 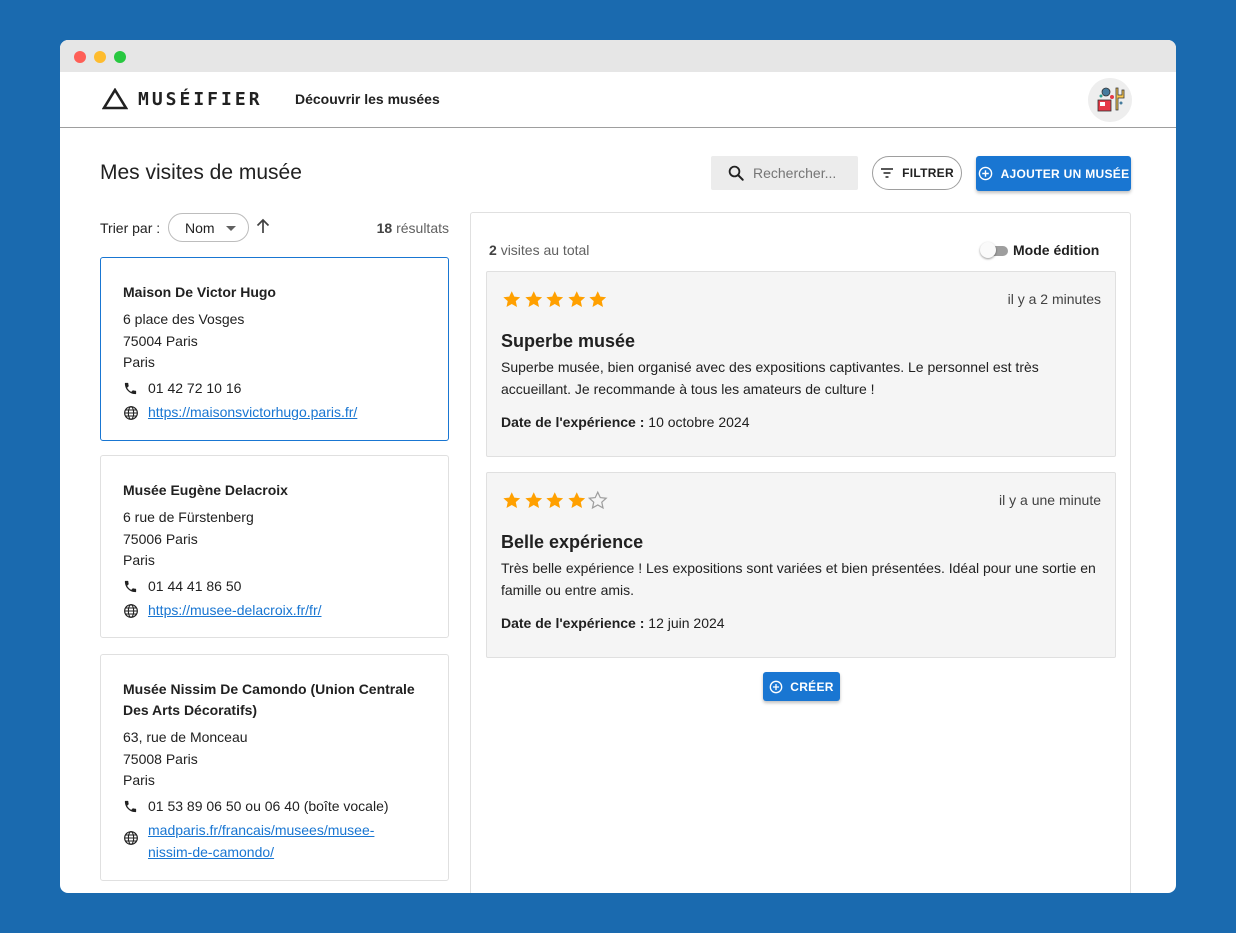 I want to click on review-title: Superbe musée, so click(x=568, y=341).